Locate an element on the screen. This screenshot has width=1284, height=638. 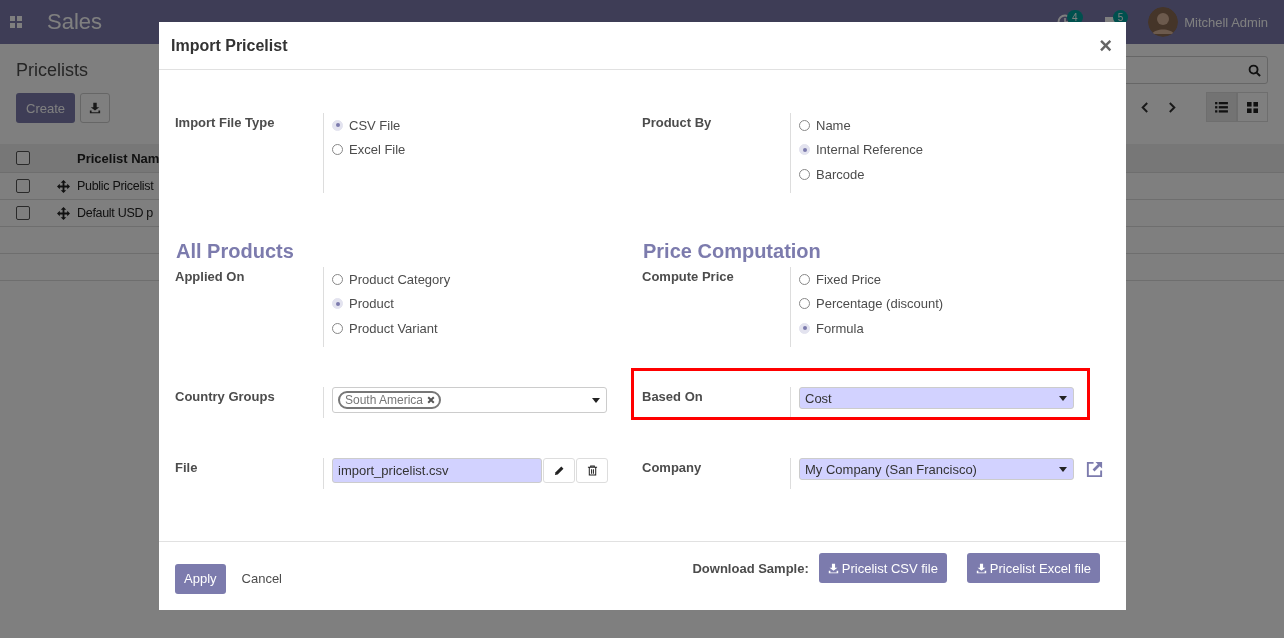
field-label: File is located at coordinates (187, 467).